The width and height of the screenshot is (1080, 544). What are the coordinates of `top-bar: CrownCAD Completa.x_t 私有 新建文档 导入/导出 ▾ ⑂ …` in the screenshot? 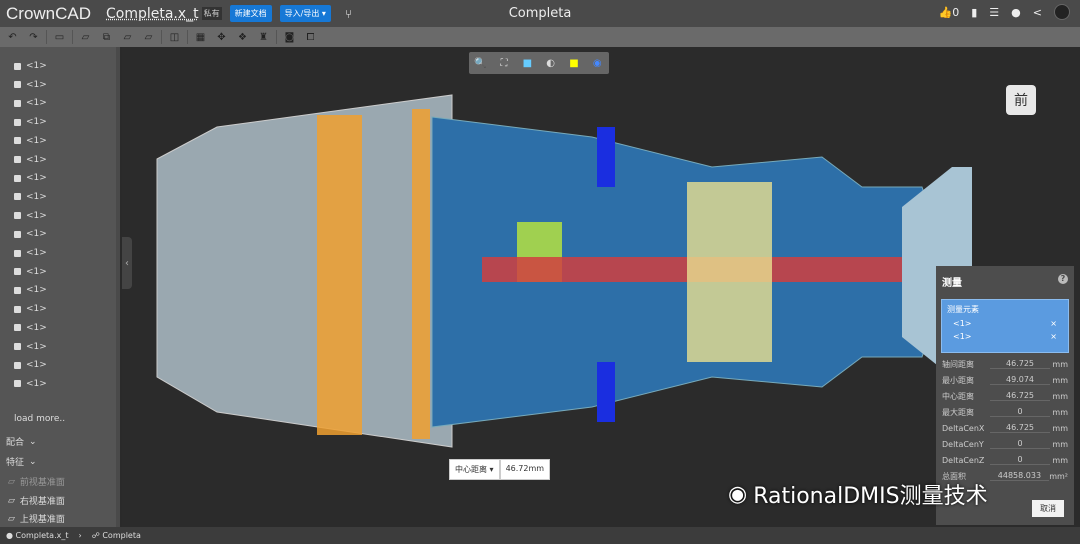 It's located at (540, 13).